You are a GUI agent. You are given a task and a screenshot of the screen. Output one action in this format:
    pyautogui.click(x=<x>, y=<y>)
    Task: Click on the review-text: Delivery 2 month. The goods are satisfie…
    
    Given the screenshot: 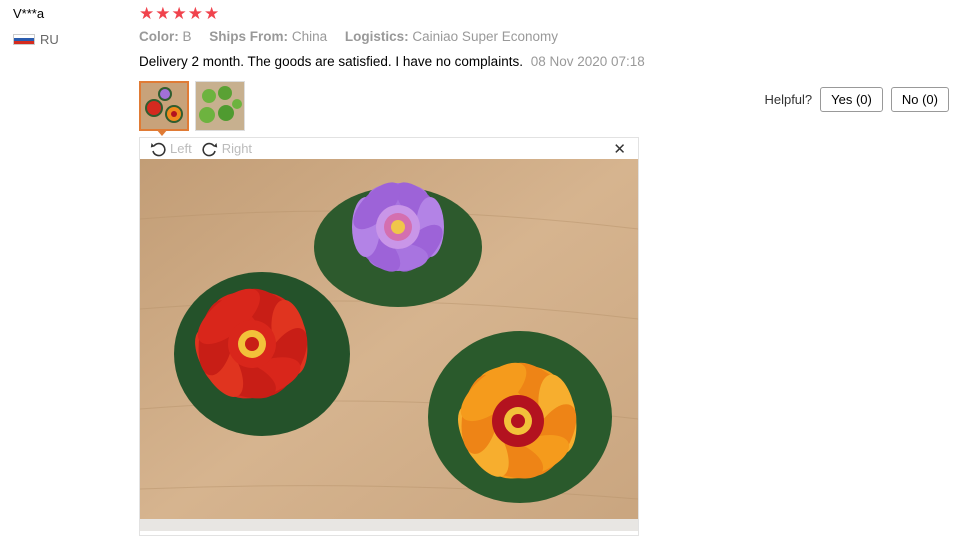 What is the action you would take?
    pyautogui.click(x=392, y=61)
    